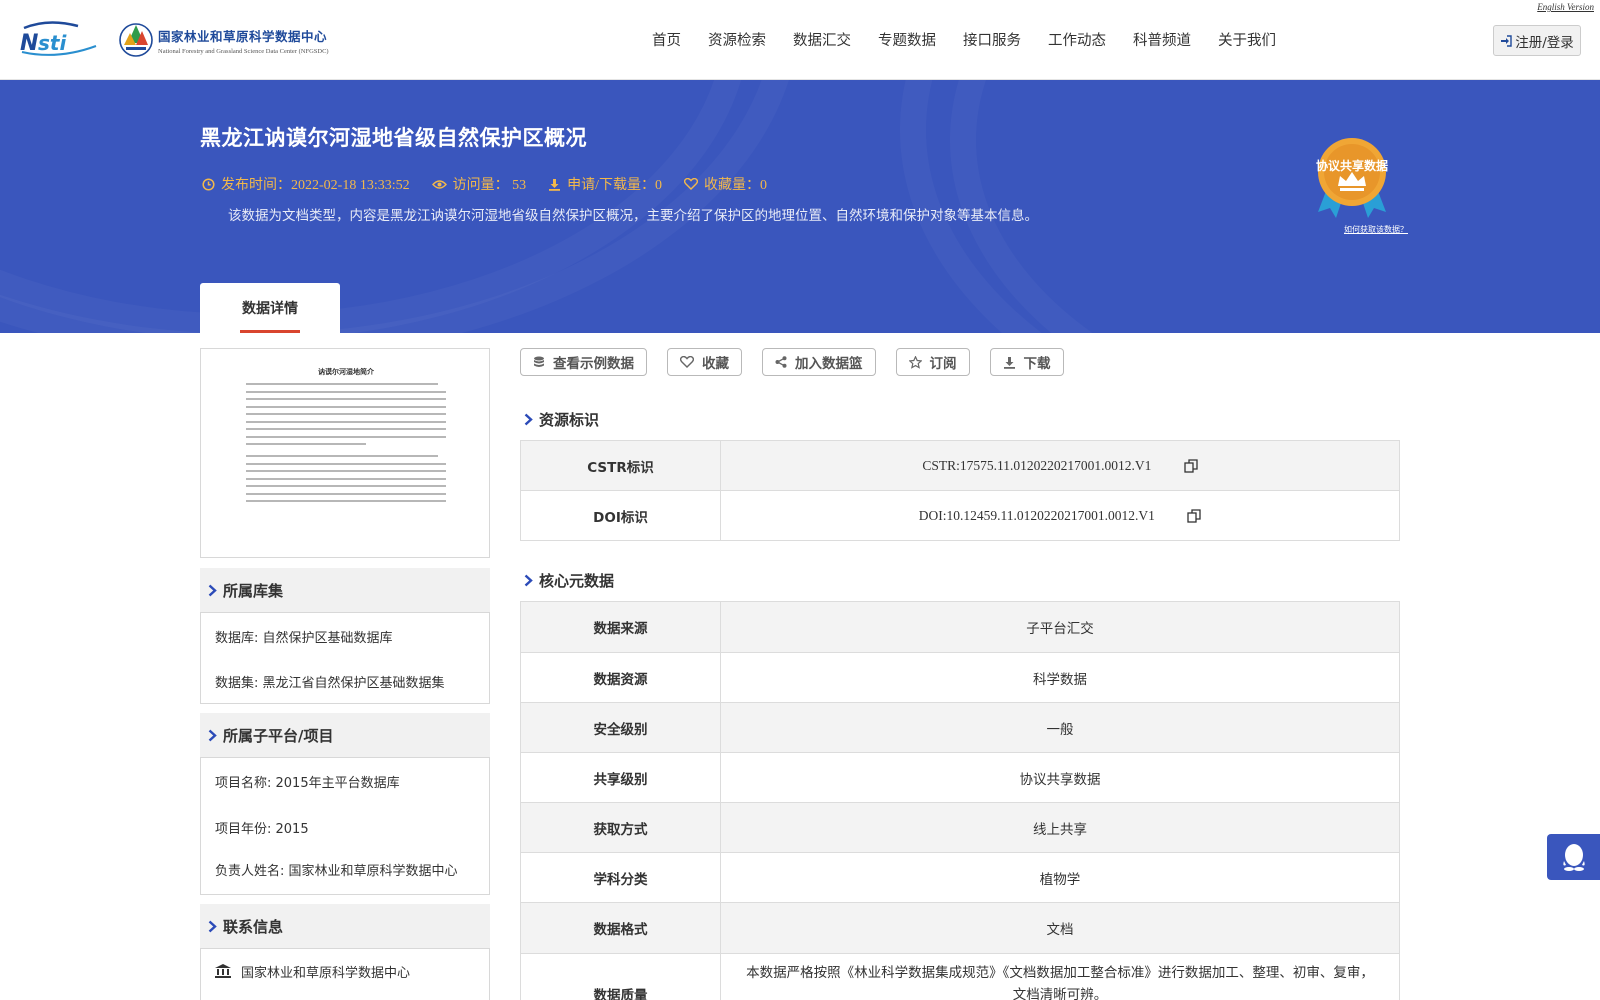  What do you see at coordinates (666, 39) in the screenshot?
I see `nav-item-home: 首页` at bounding box center [666, 39].